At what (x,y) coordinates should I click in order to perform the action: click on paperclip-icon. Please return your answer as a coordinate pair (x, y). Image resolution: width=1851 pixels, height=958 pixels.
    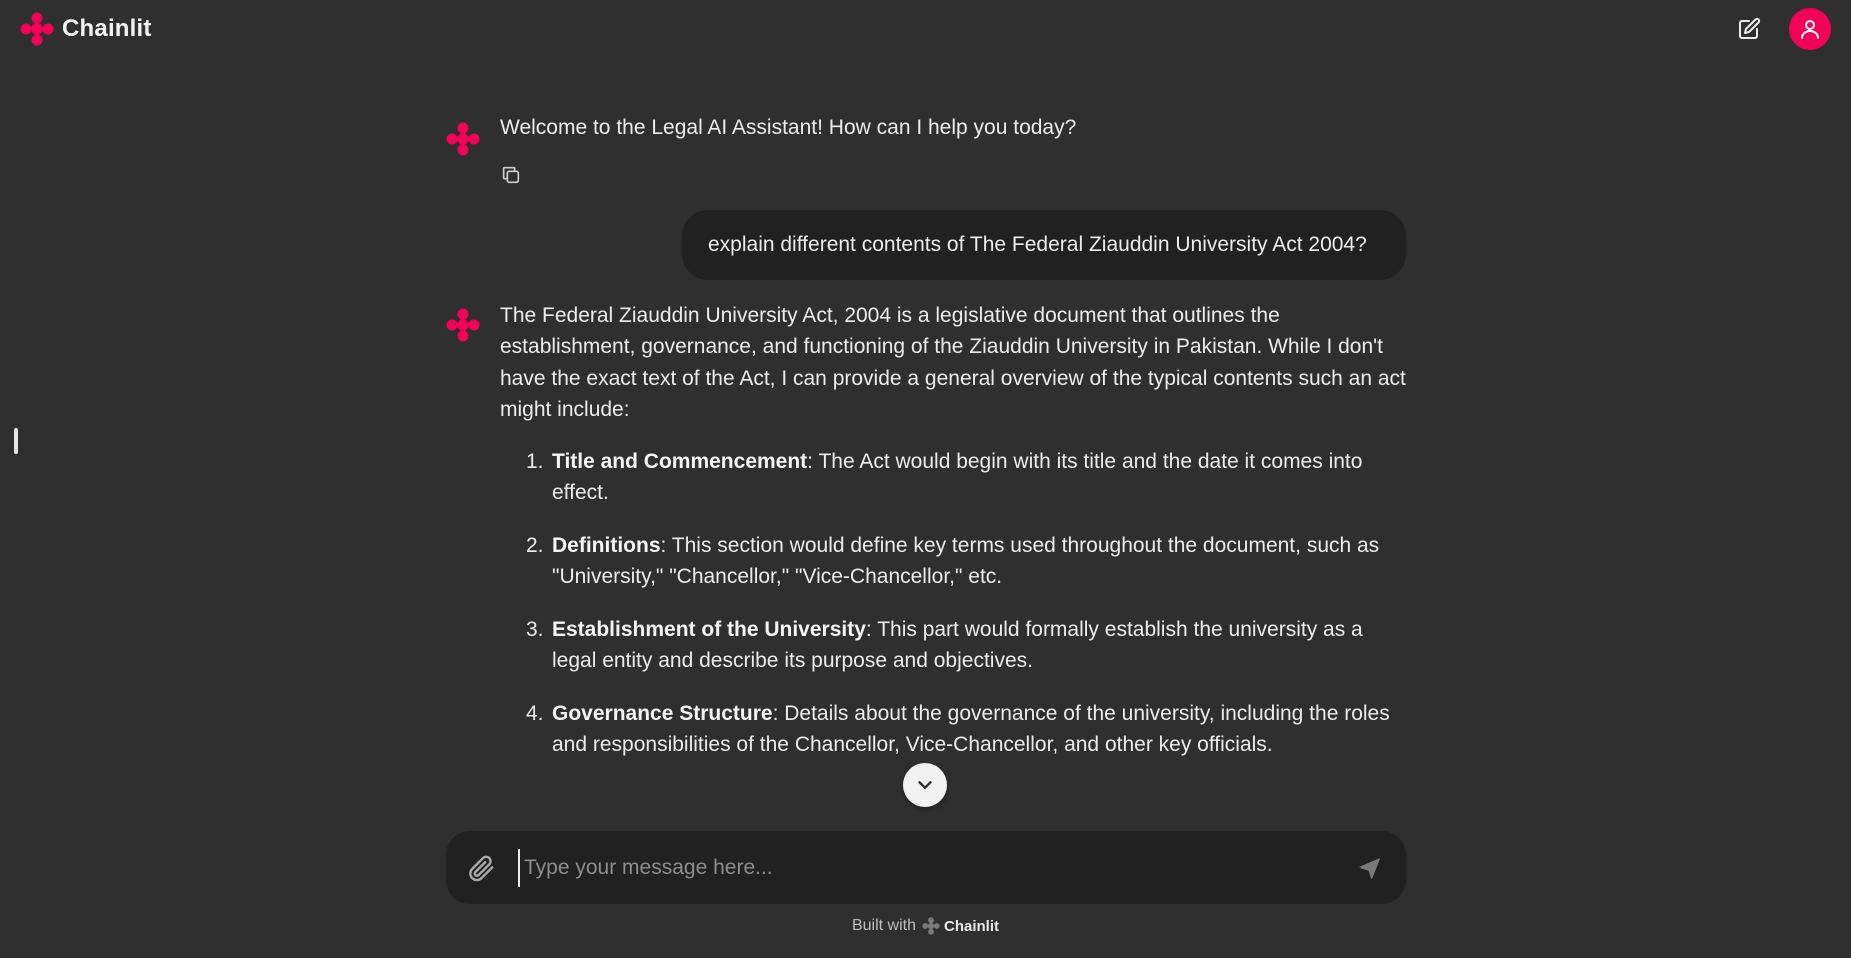
    Looking at the image, I should click on (481, 868).